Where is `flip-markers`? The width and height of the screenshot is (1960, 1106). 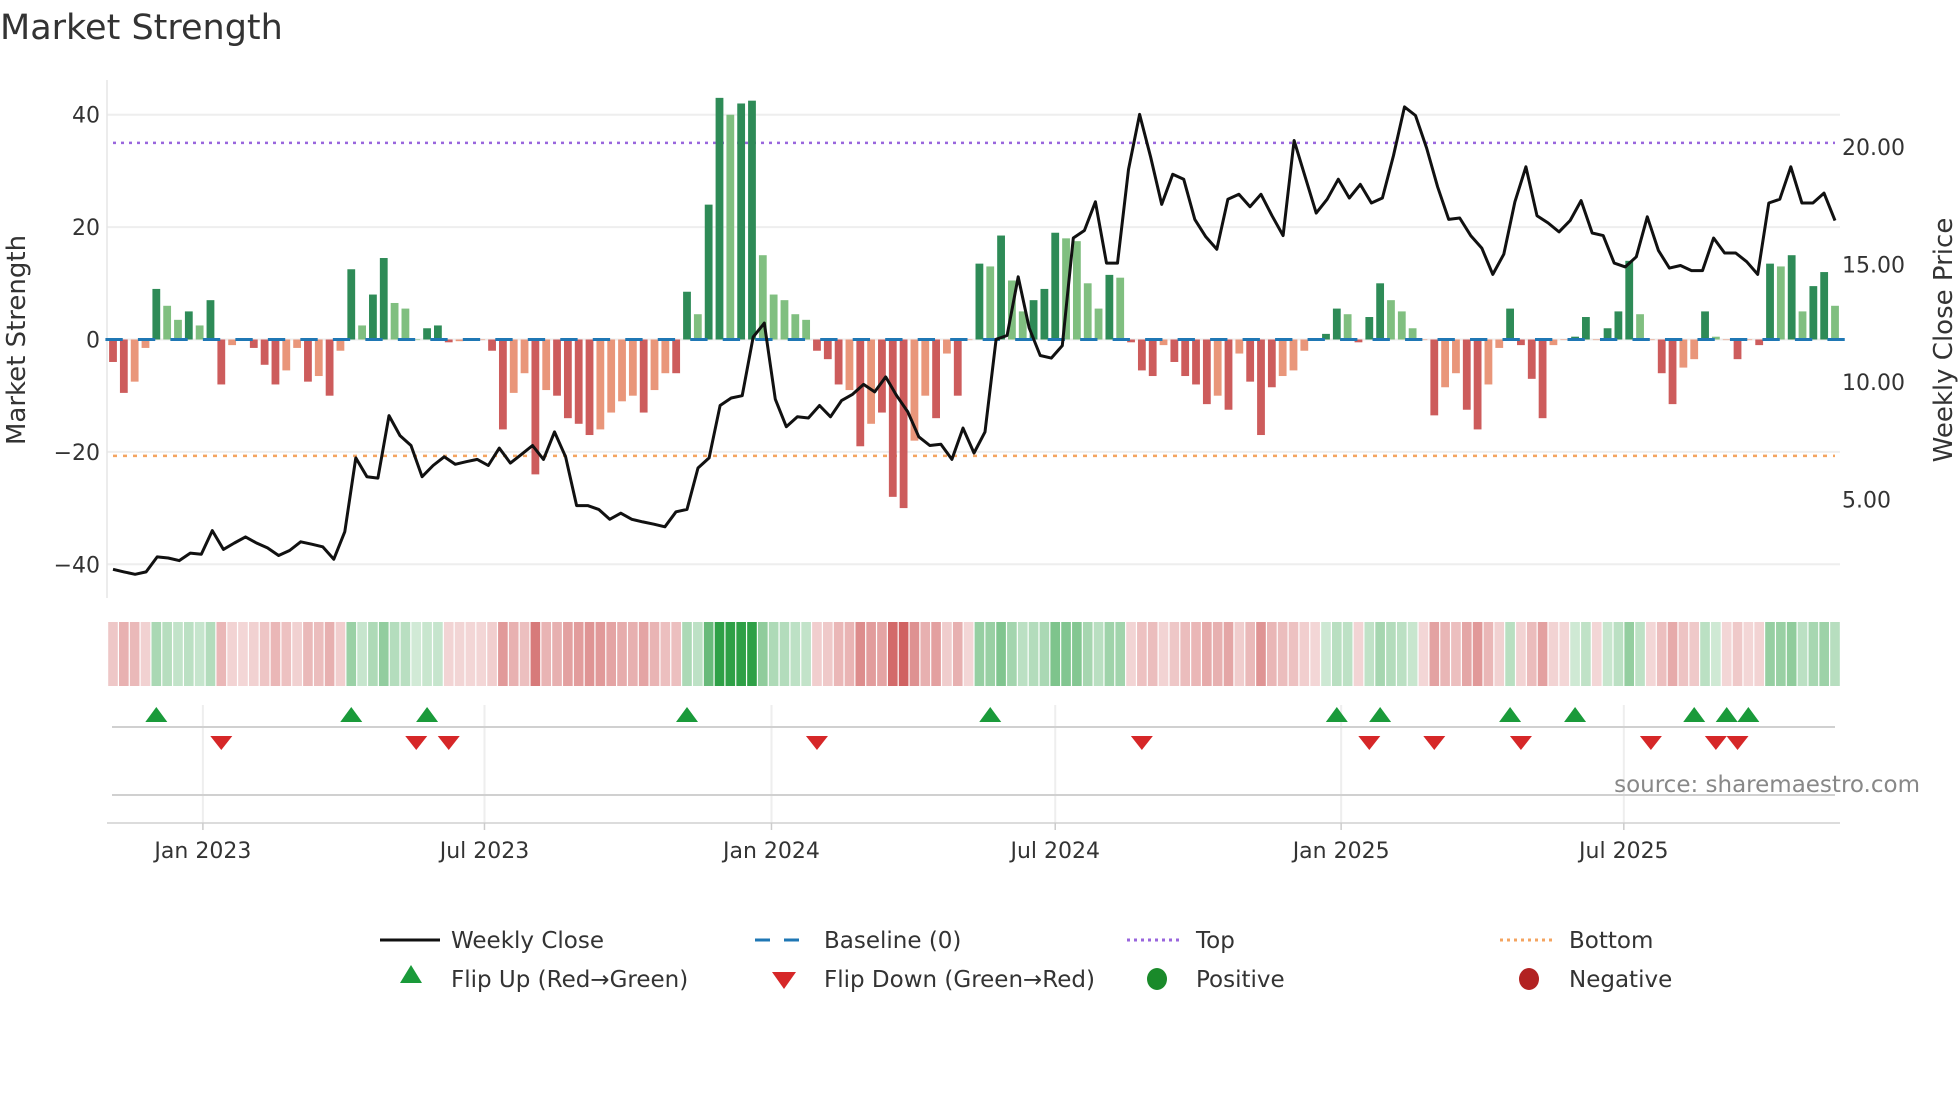
flip-markers is located at coordinates (952, 728).